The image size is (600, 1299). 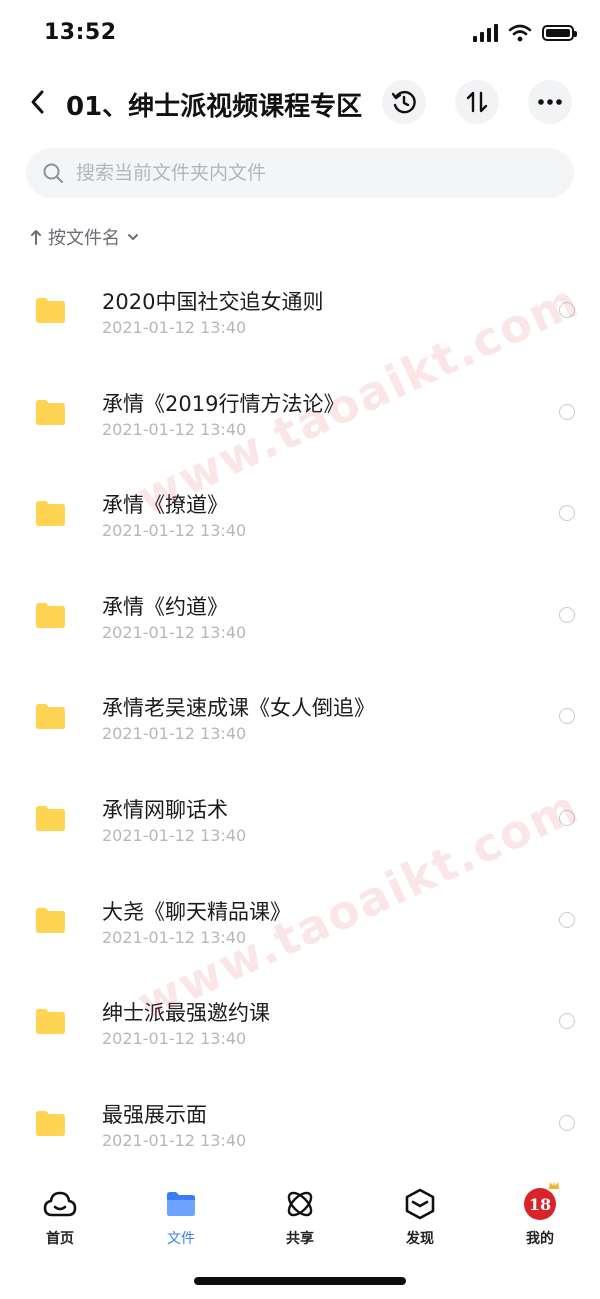 I want to click on tab-files: 文件, so click(x=181, y=1217).